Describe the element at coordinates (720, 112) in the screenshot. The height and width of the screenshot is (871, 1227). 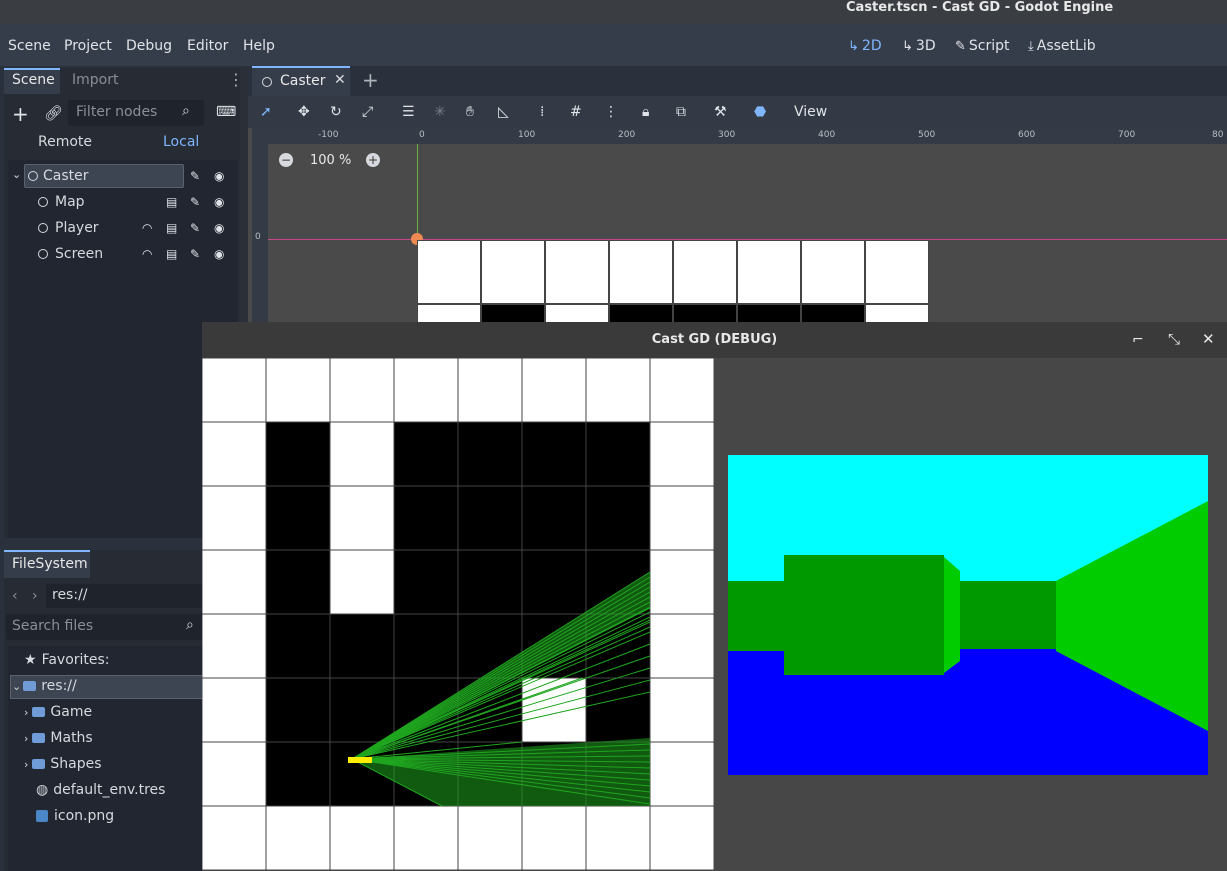
I see `bone-icon: ⚒` at that location.